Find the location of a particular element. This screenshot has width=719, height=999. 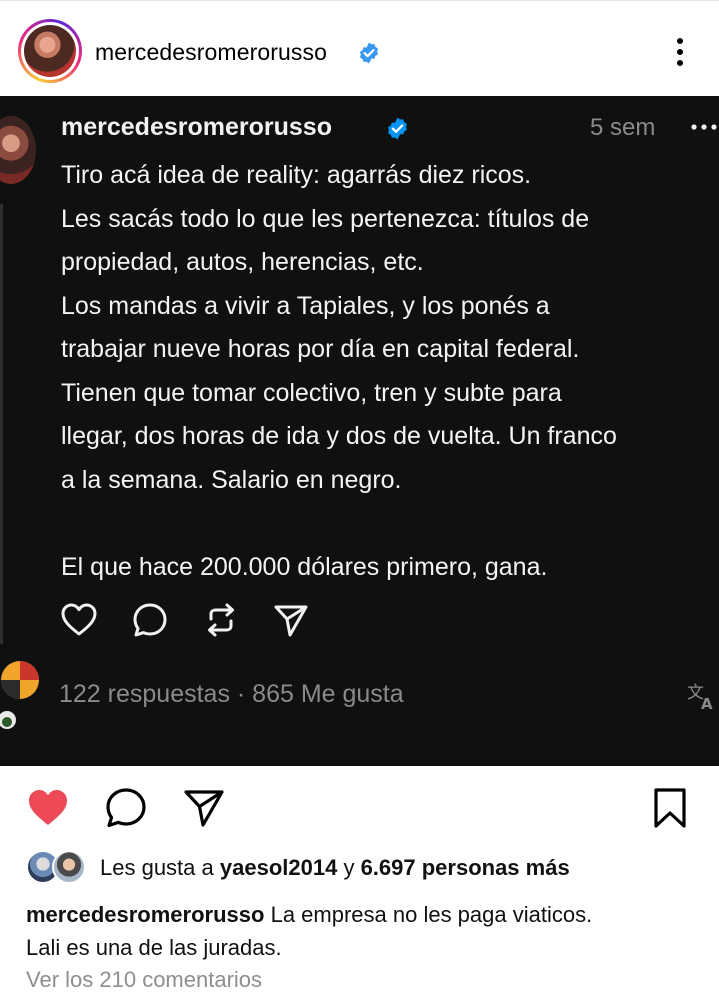

caption-text: Lali es una de las juradas. is located at coordinates (154, 947).